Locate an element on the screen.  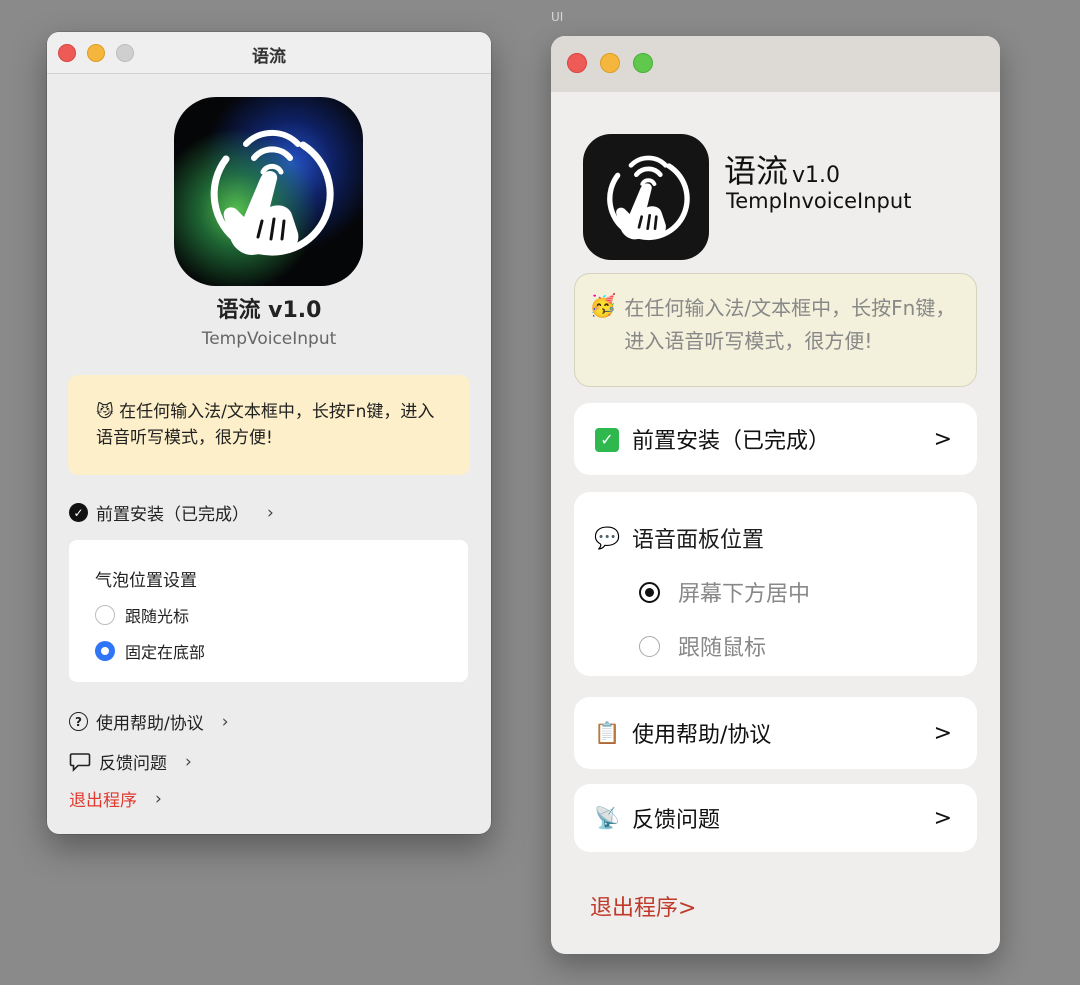
voice-panel-header: 💬 语音面板位置 is located at coordinates (775, 523).